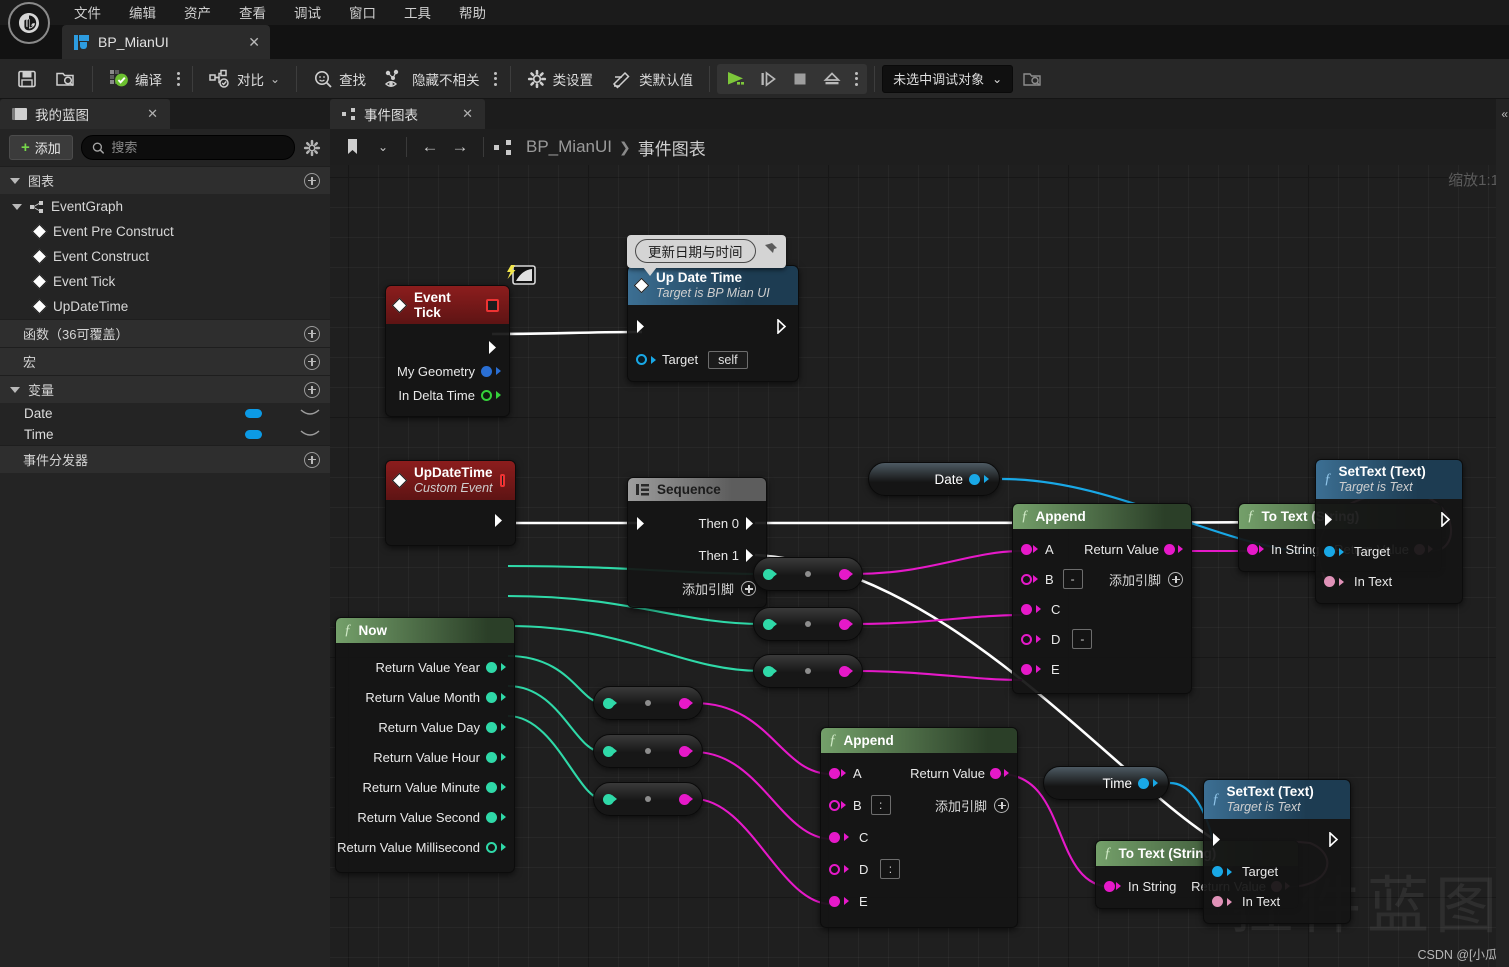 The width and height of the screenshot is (1509, 967). Describe the element at coordinates (29, 23) in the screenshot. I see `unreal-logo-icon` at that location.